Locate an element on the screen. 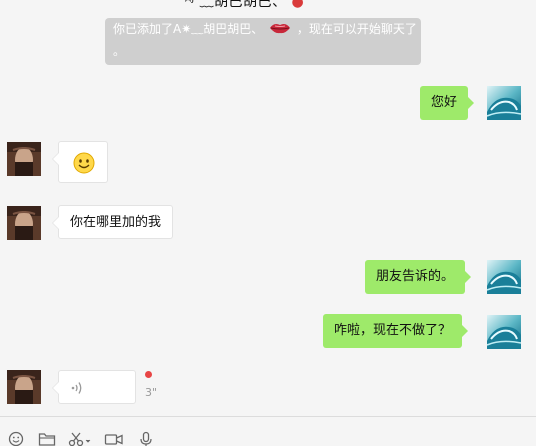  lips-icon: ● is located at coordinates (298, 5).